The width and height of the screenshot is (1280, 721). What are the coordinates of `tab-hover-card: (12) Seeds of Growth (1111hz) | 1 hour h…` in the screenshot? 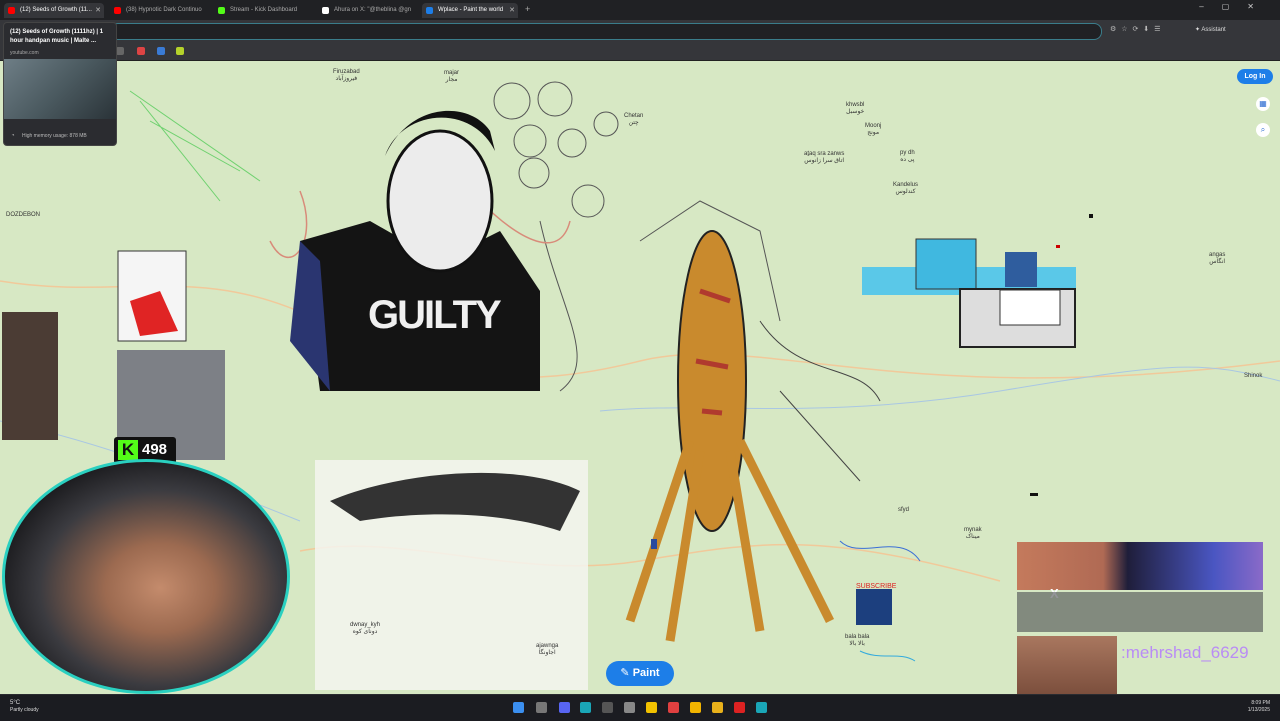 It's located at (60, 84).